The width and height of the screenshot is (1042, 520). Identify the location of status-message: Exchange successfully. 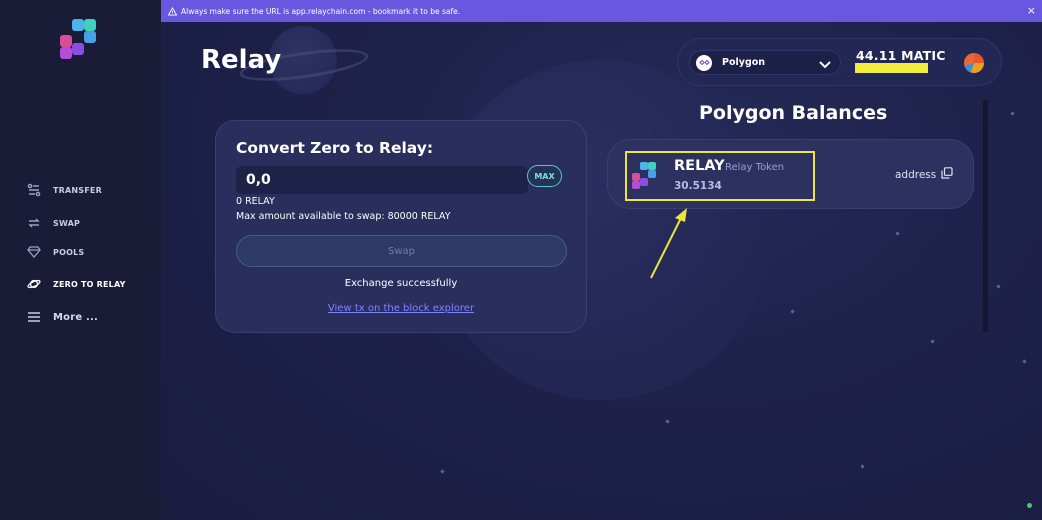
(401, 283).